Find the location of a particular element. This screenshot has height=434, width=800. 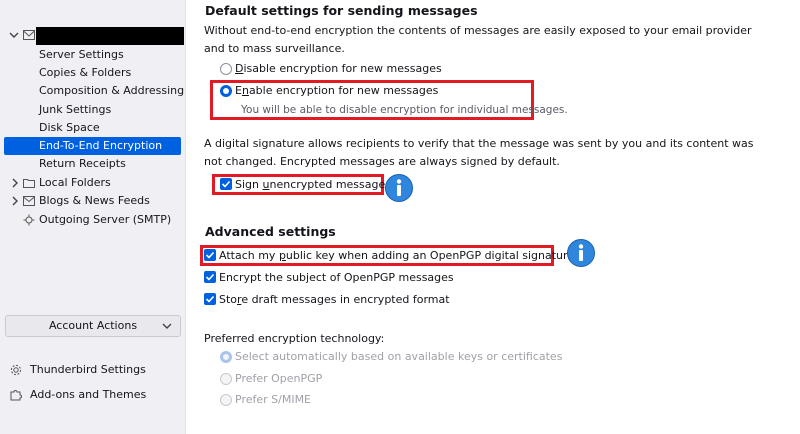

addons-themes-link: Add-ons and Themes is located at coordinates (93, 395).